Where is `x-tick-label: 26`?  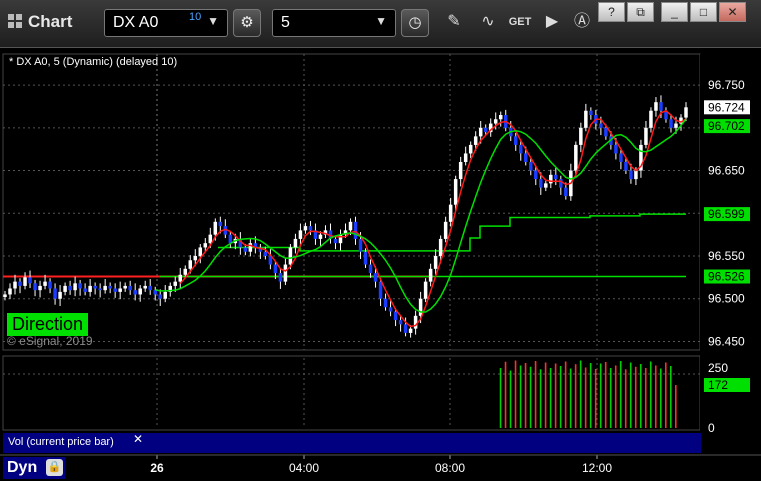 x-tick-label: 26 is located at coordinates (157, 468).